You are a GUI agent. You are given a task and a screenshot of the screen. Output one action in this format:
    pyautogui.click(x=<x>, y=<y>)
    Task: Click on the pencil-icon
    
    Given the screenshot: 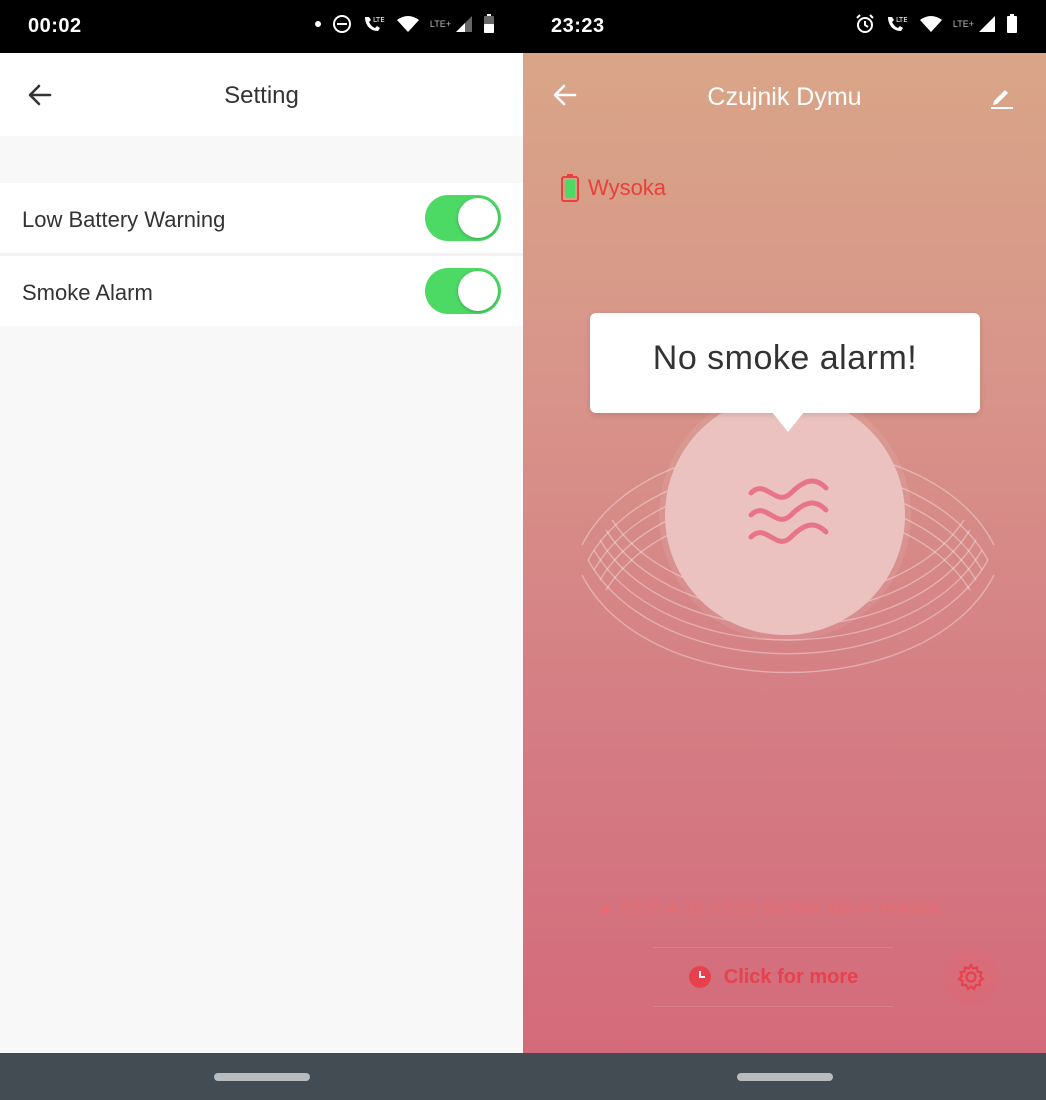 What is the action you would take?
    pyautogui.click(x=1002, y=99)
    